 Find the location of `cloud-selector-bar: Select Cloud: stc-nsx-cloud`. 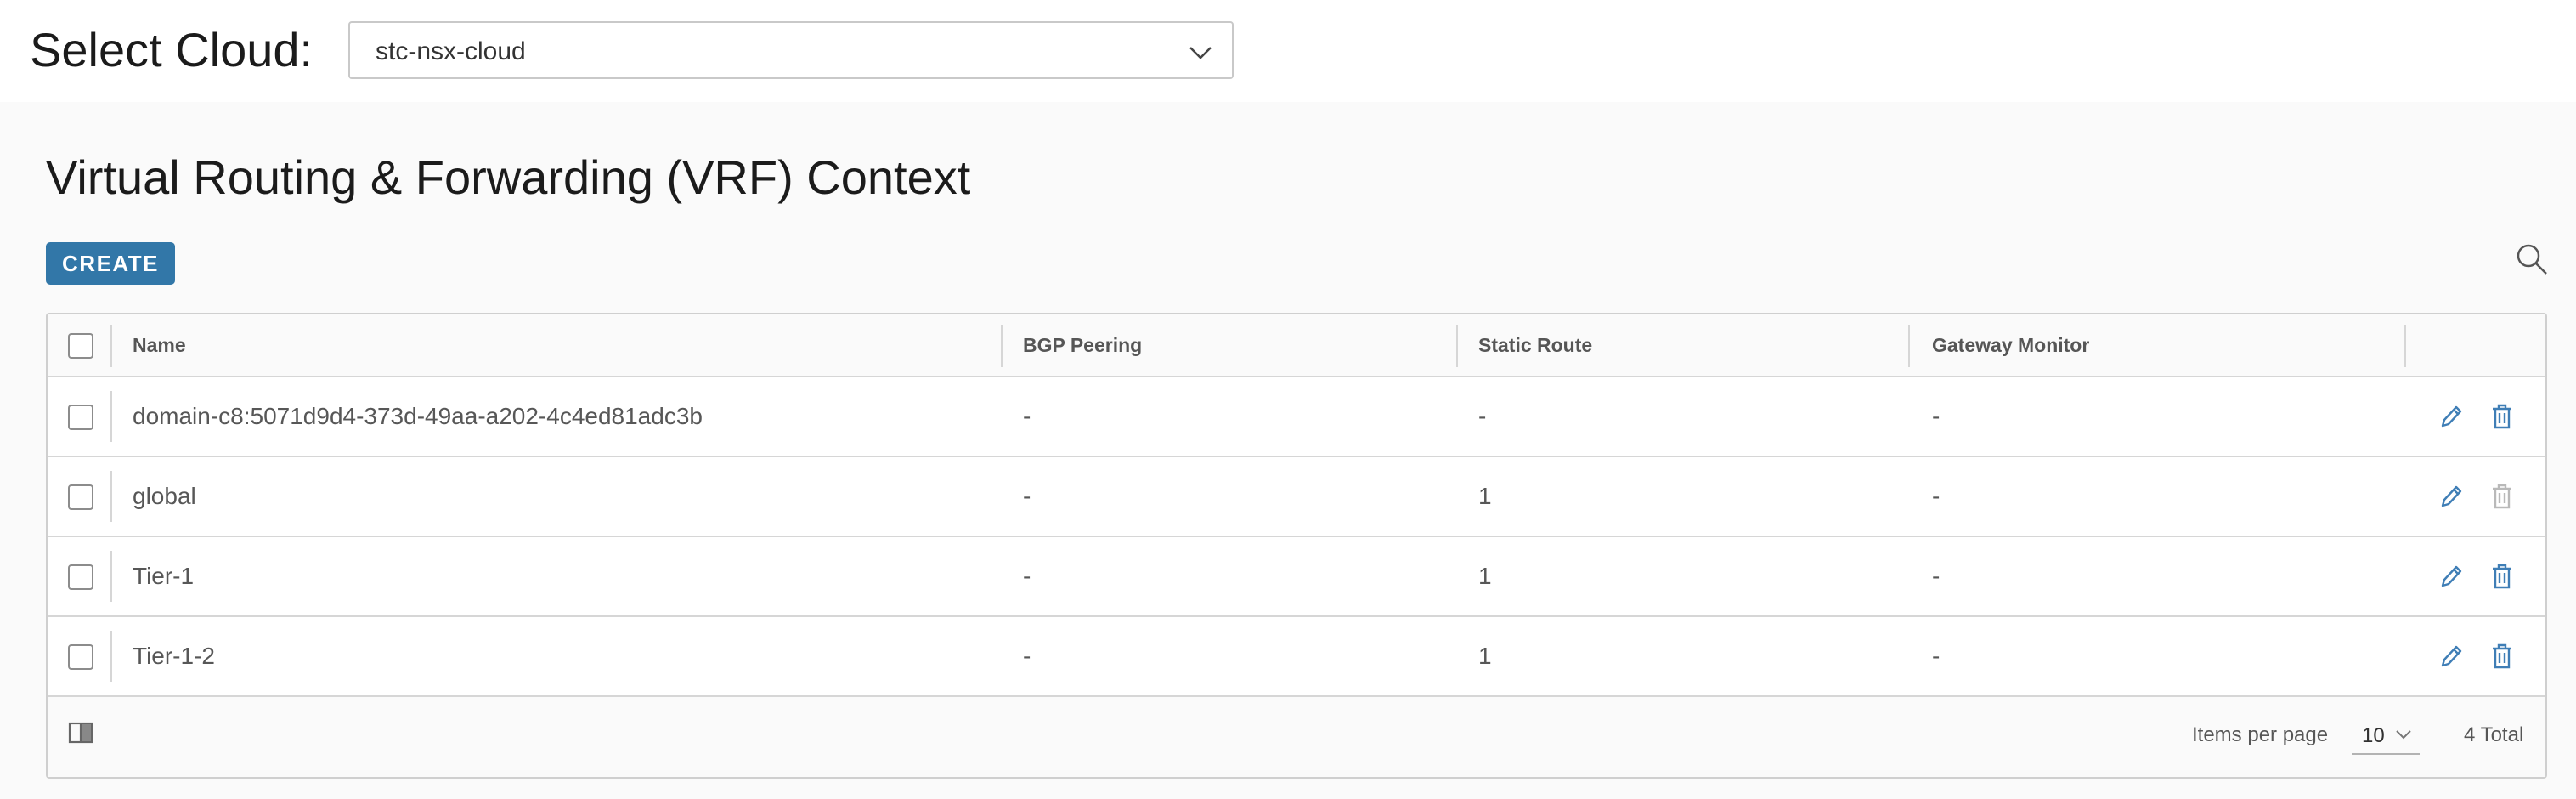

cloud-selector-bar: Select Cloud: stc-nsx-cloud is located at coordinates (1288, 51).